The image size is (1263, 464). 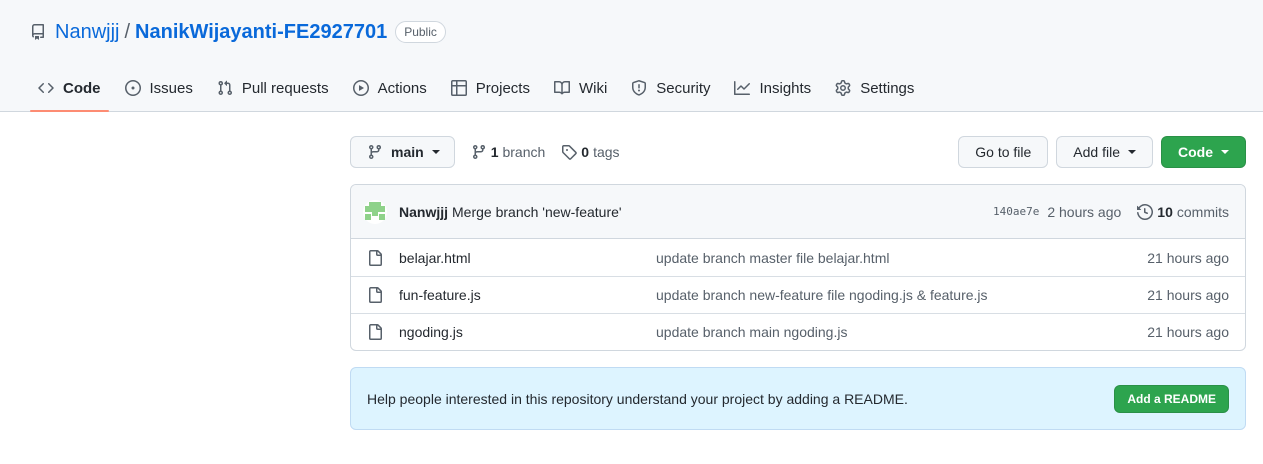 I want to click on shield-icon, so click(x=639, y=88).